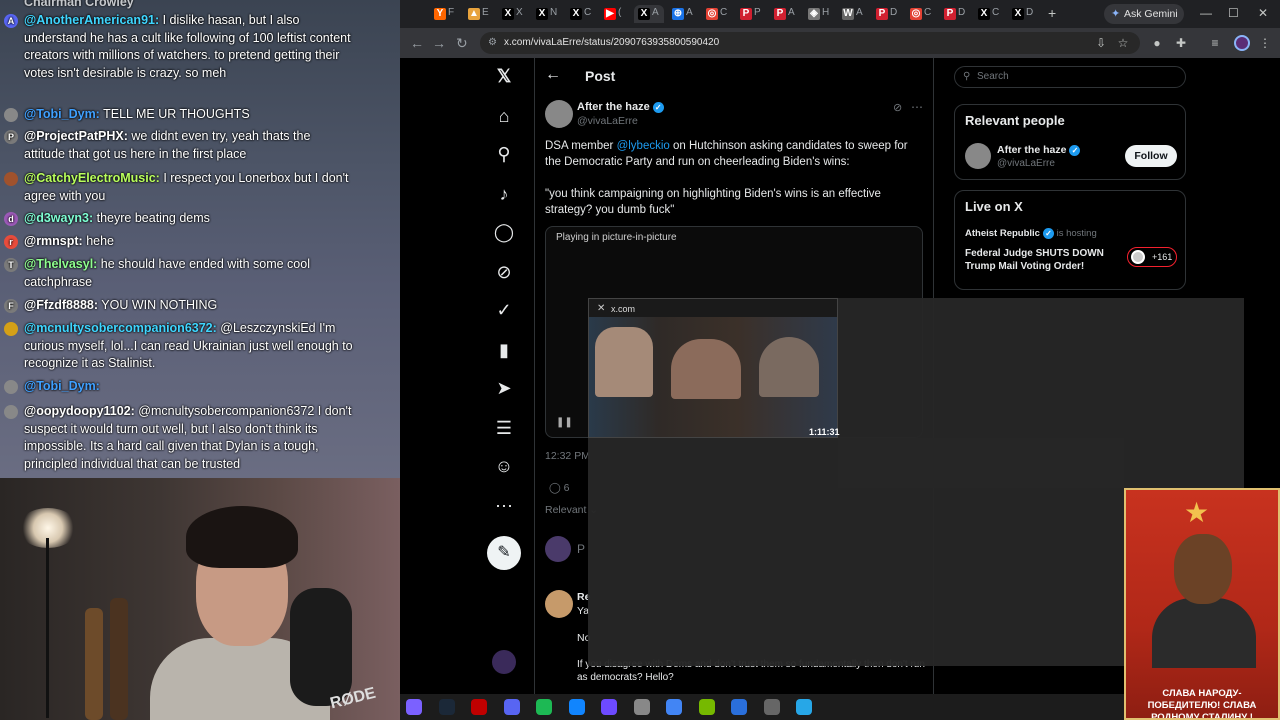 This screenshot has width=1280, height=720. I want to click on browser-tab: ◈ H, so click(819, 14).